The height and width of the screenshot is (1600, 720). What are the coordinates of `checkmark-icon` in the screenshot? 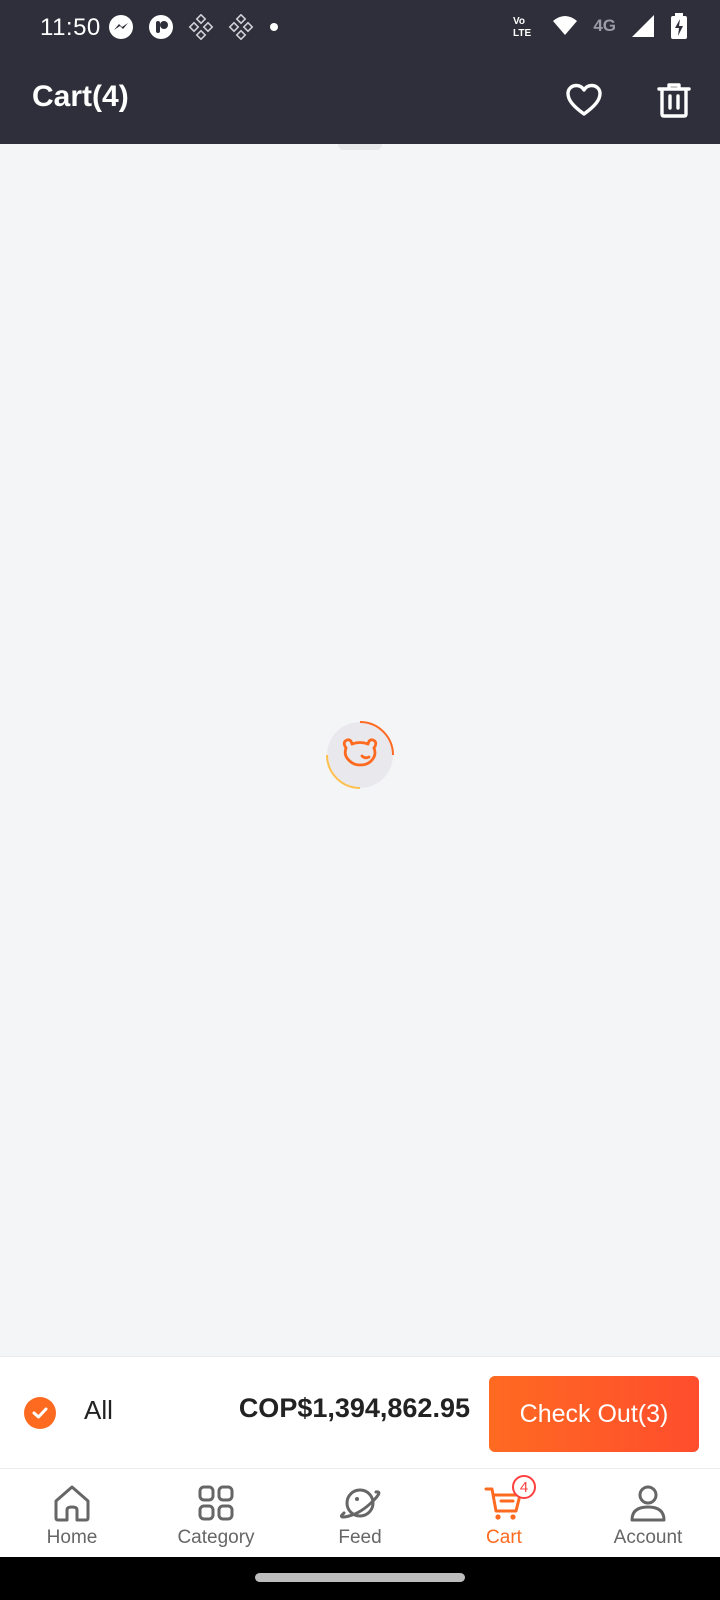 It's located at (40, 1413).